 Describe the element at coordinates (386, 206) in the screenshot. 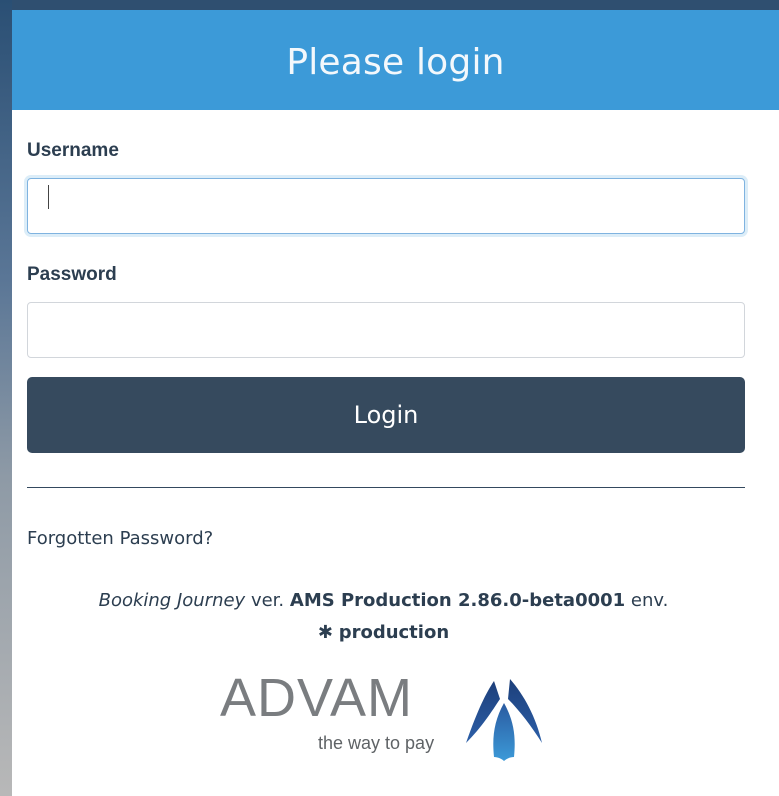

I see `username-field` at that location.